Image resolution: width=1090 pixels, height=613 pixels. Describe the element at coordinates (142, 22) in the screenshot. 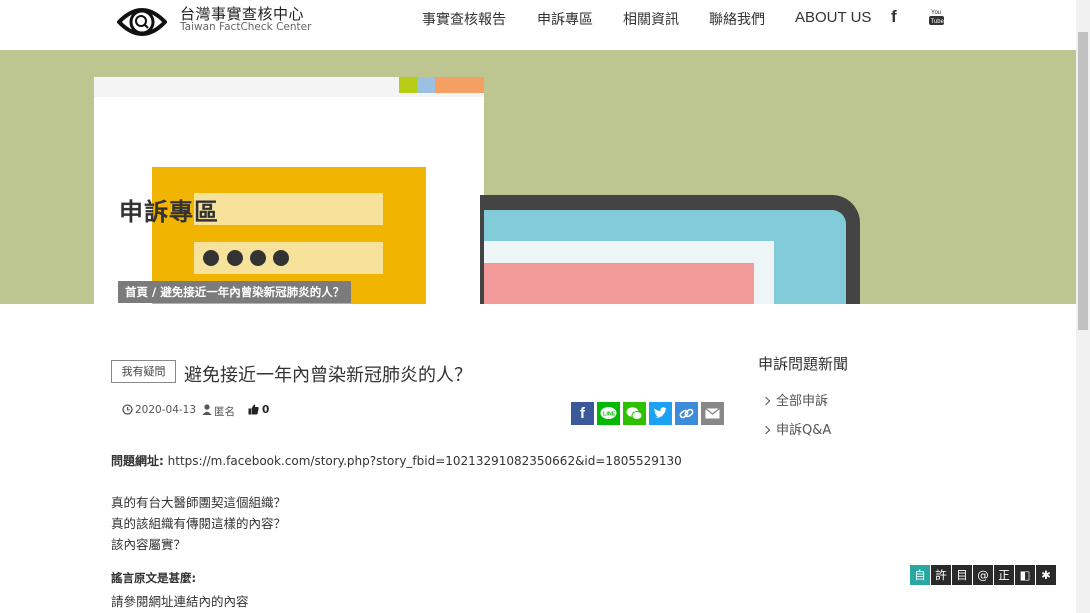

I see `logo-icon` at that location.